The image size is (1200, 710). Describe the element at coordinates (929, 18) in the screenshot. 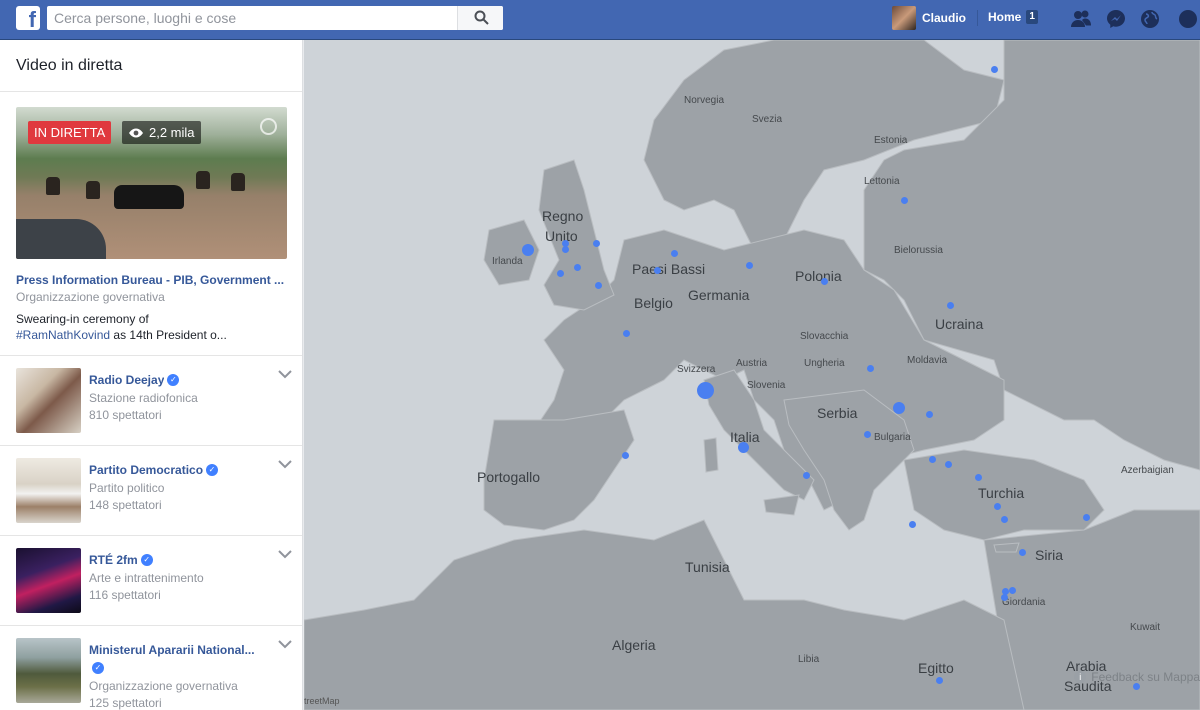

I see `profile-link: Claudio` at that location.